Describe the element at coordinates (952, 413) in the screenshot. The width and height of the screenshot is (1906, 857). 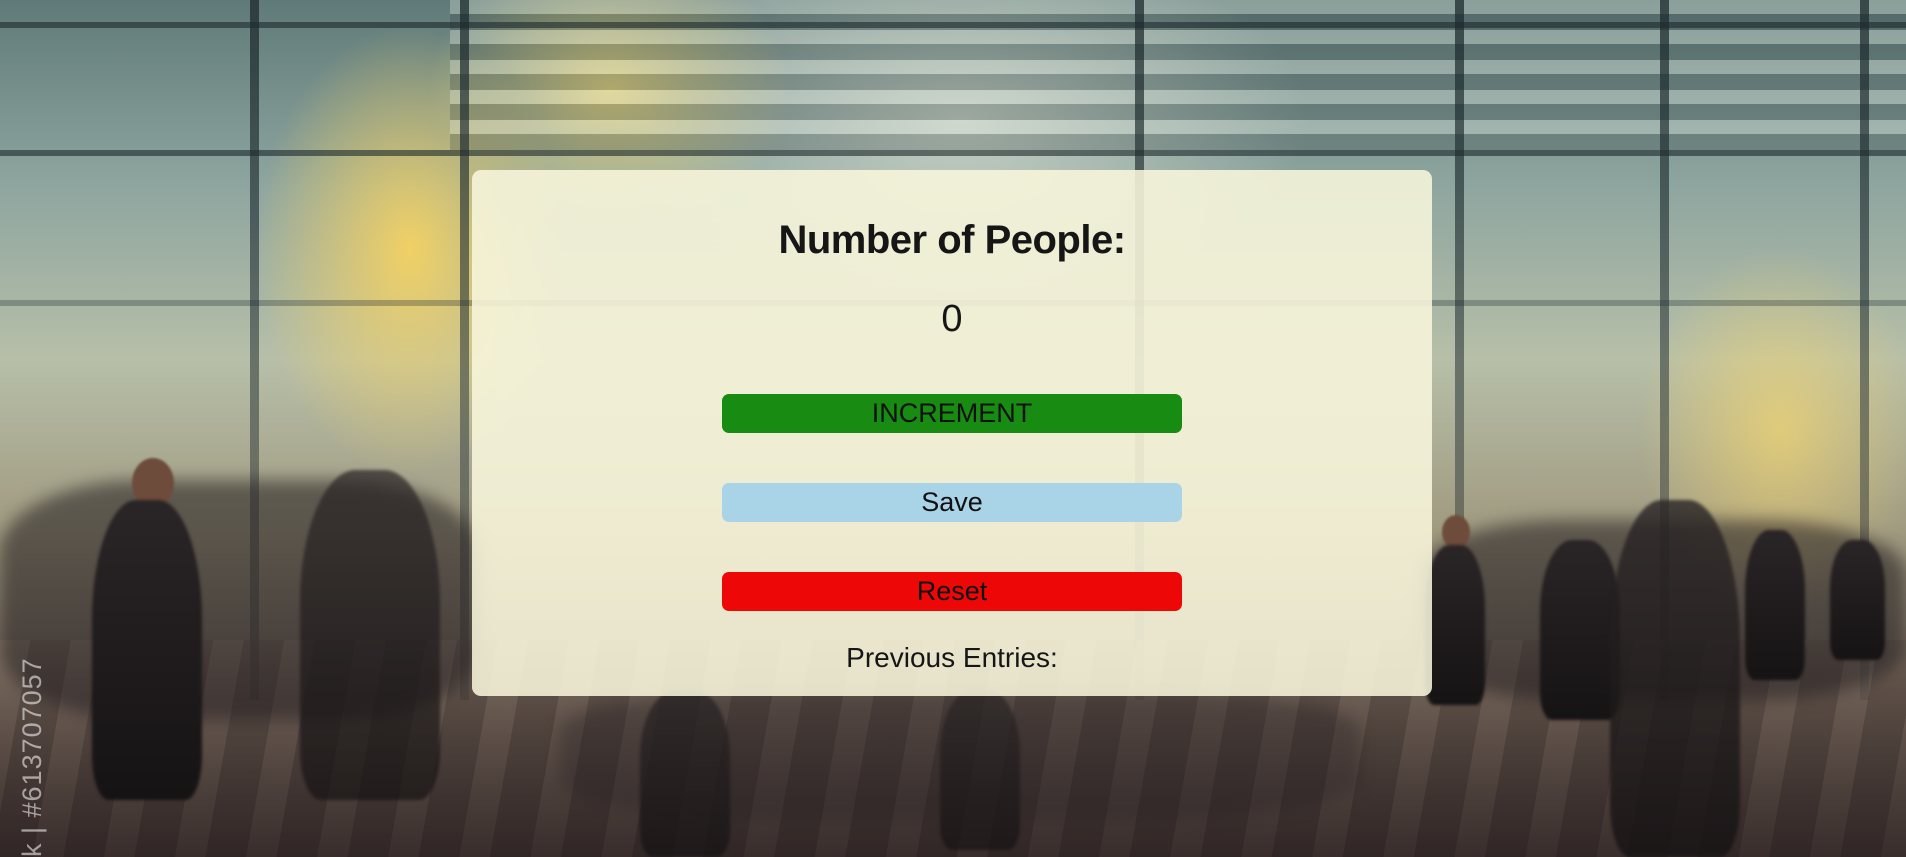
I see `increment-button: INCREMENT` at that location.